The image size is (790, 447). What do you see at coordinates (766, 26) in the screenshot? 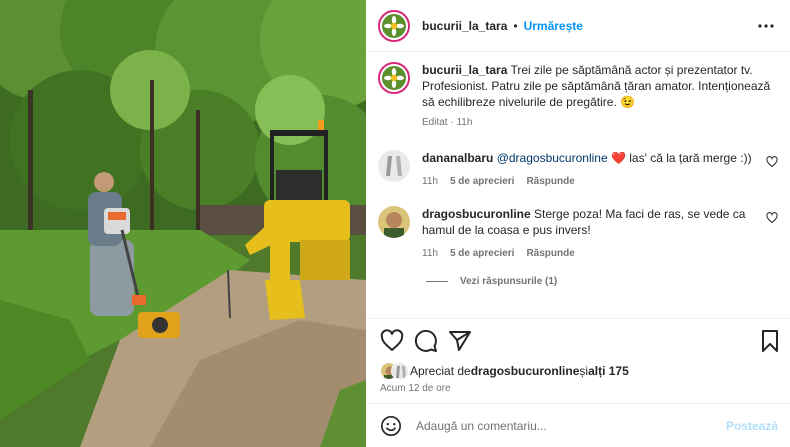
I see `more-icon` at bounding box center [766, 26].